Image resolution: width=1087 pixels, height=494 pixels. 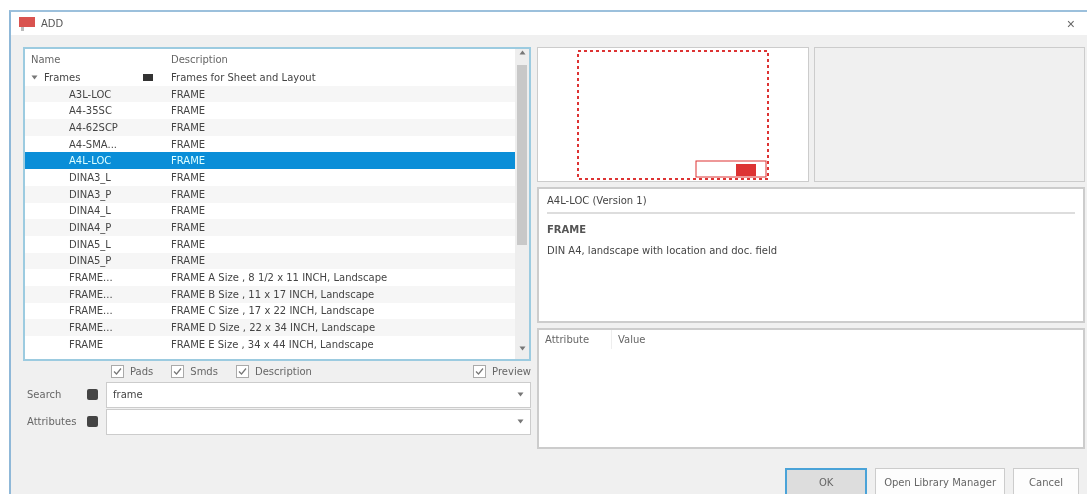 What do you see at coordinates (811, 204) in the screenshot?
I see `device-title: A4L-LOC (Version 1)` at bounding box center [811, 204].